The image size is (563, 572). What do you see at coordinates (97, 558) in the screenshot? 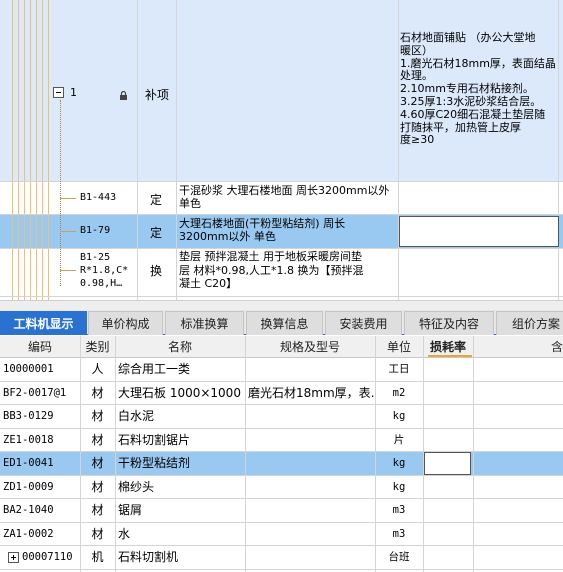
I see `cell-type: 机` at bounding box center [97, 558].